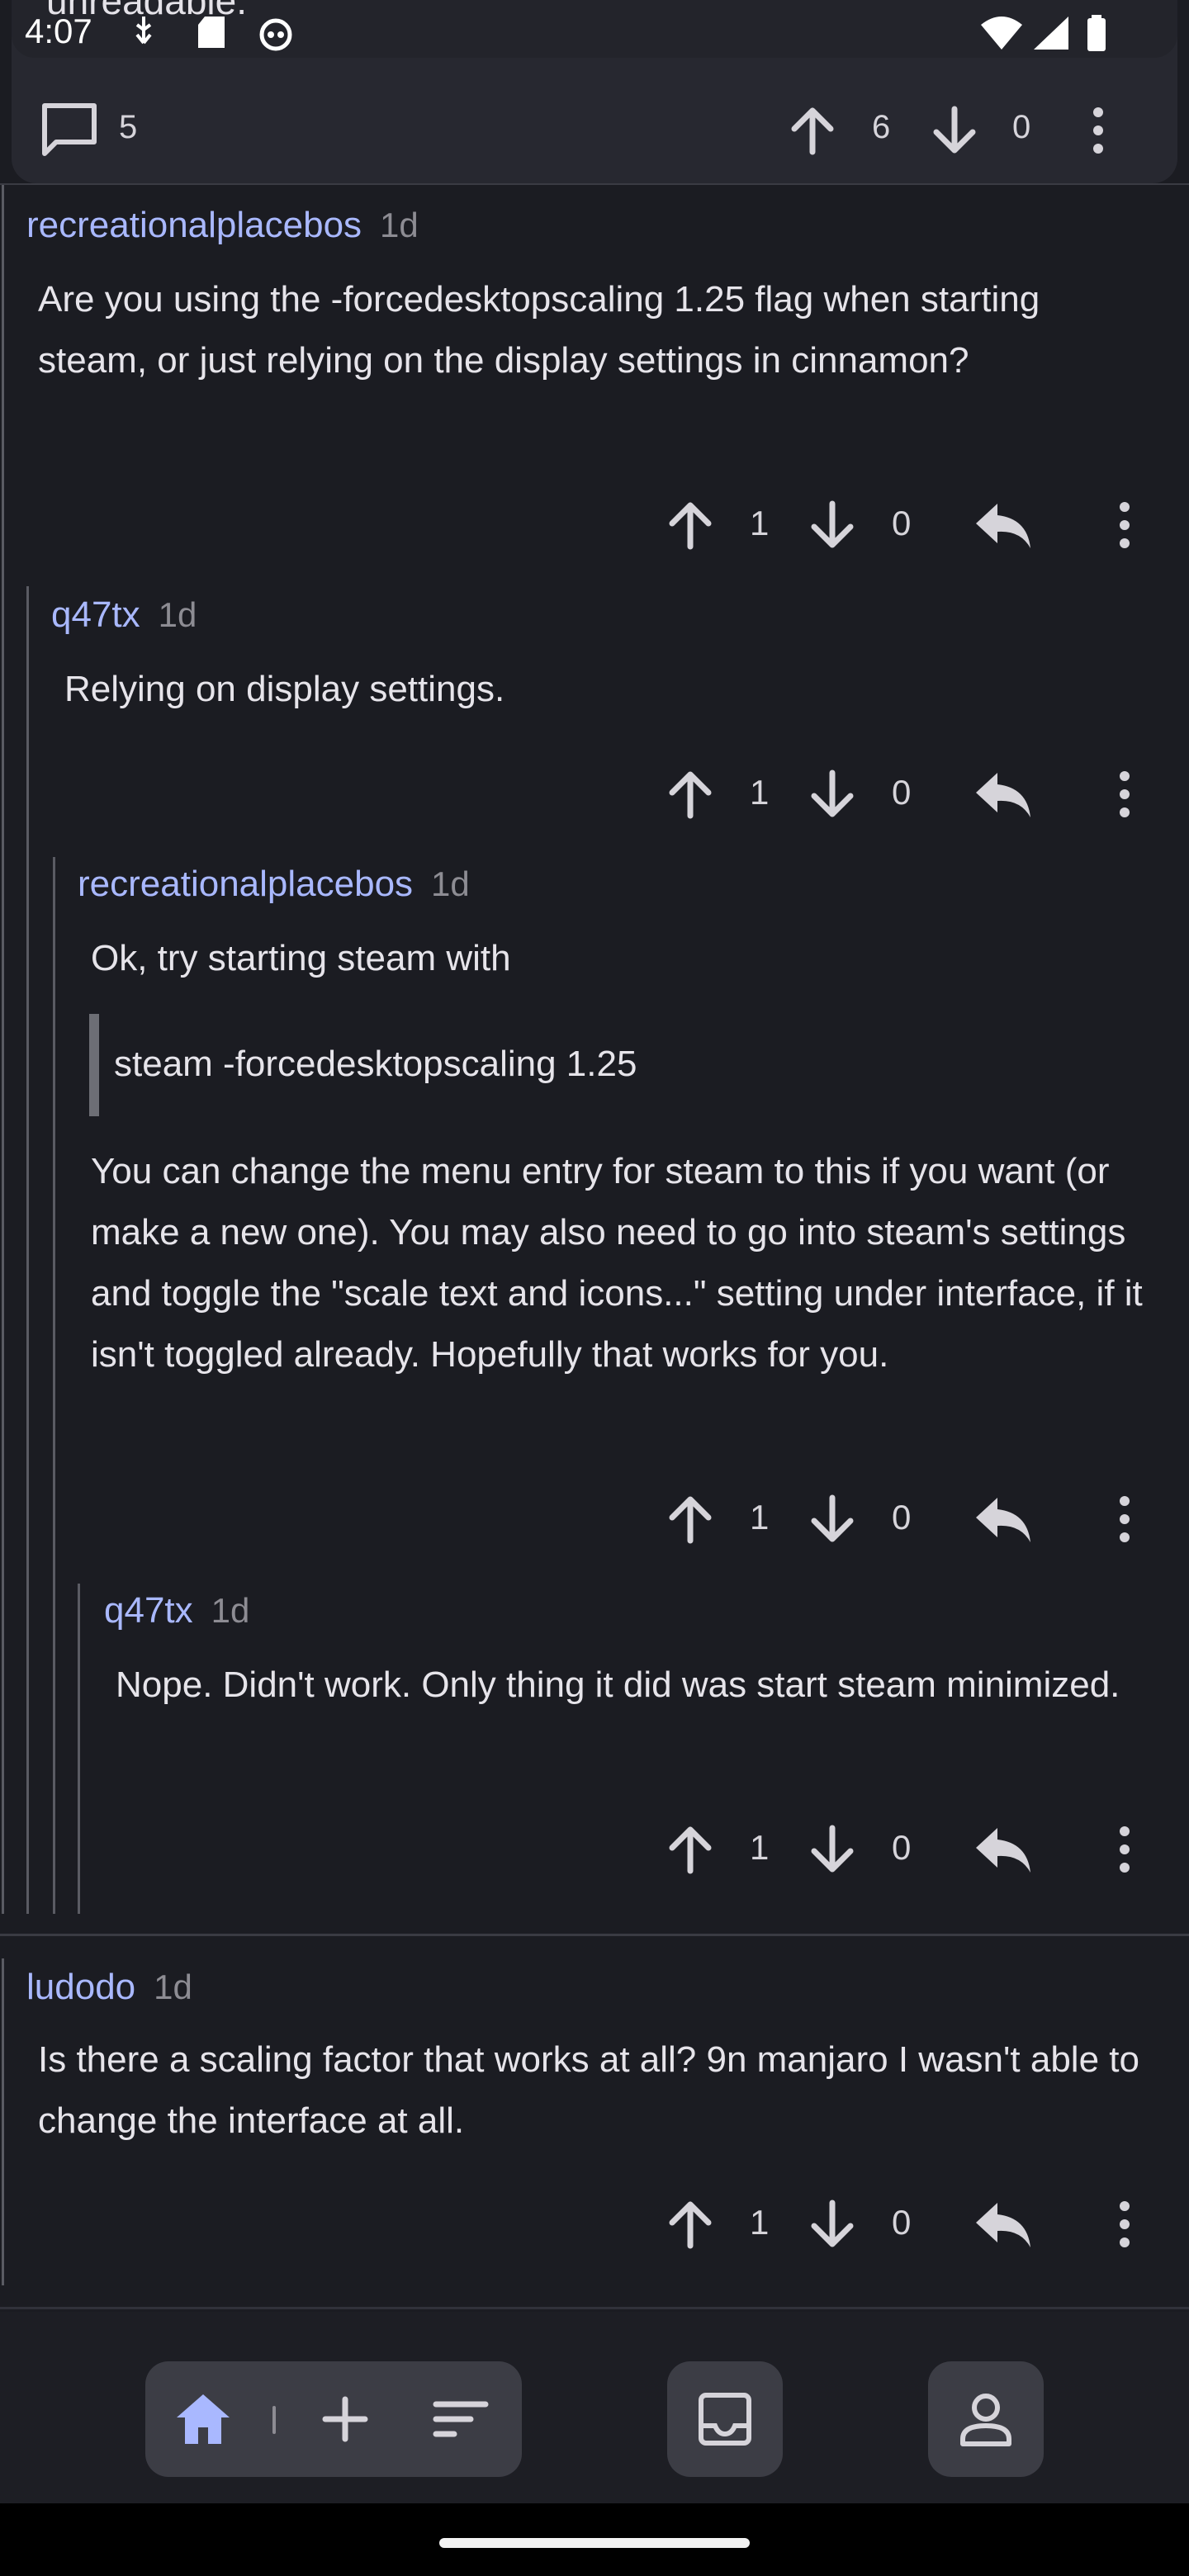  What do you see at coordinates (301, 958) in the screenshot?
I see `comment-body-intro: Ok, try starting steam with` at bounding box center [301, 958].